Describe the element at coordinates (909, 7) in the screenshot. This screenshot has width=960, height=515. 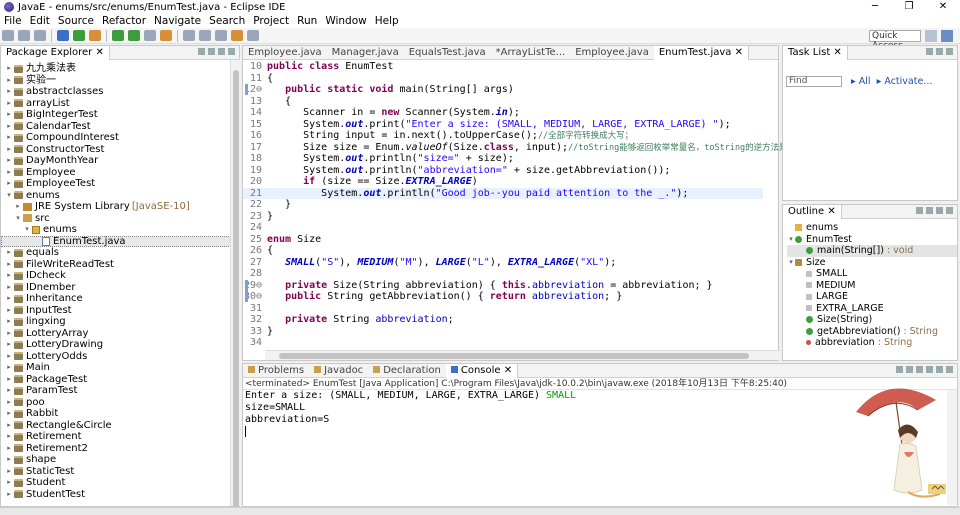
I see `maximize-button: ❐` at that location.